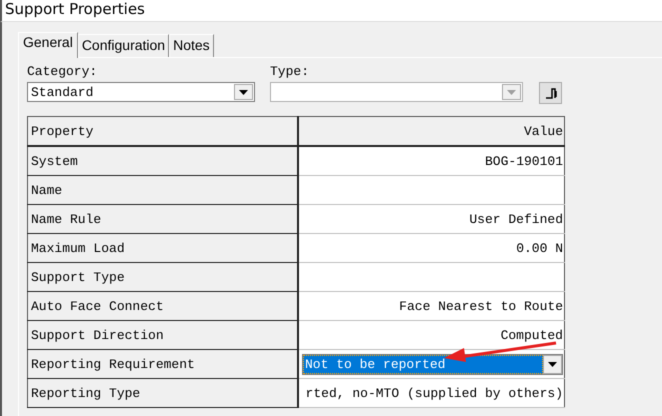  I want to click on combo-box: Standard, so click(141, 92).